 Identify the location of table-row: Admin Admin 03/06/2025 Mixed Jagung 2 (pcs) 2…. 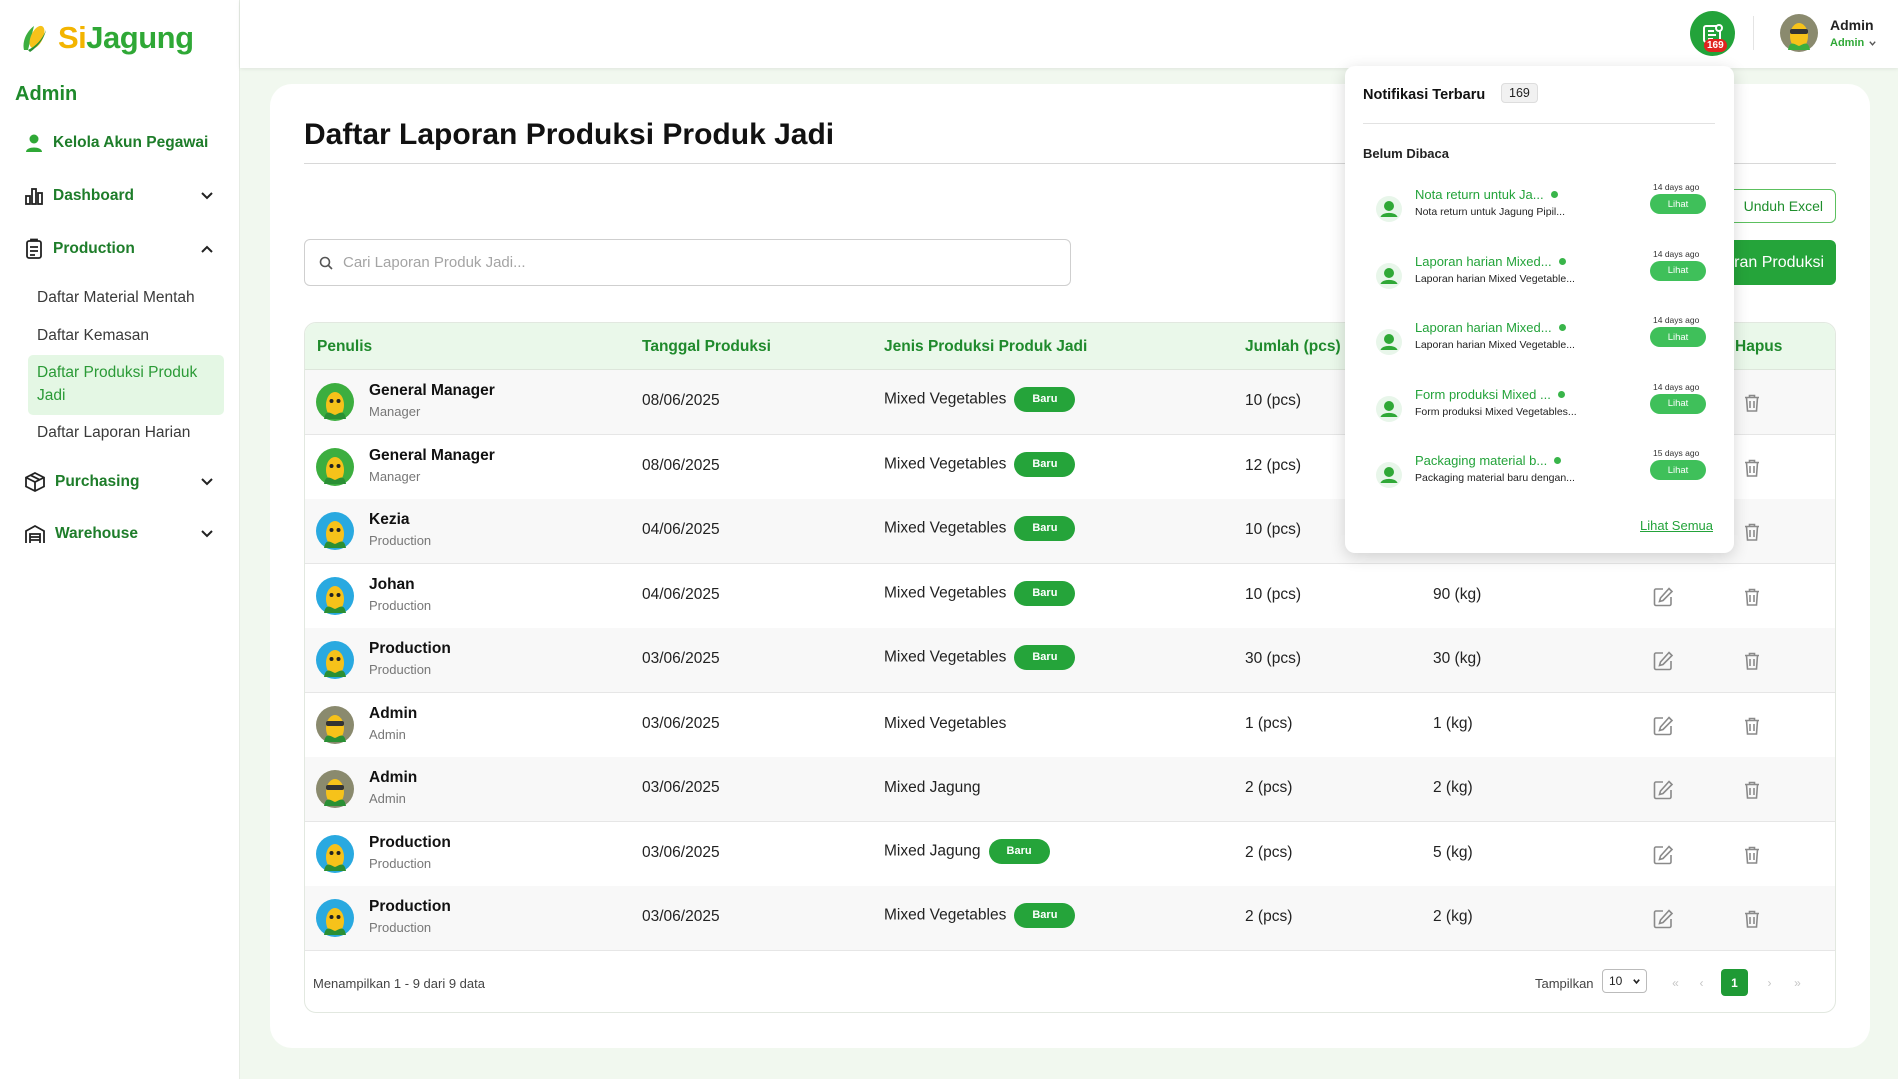
(1070, 789).